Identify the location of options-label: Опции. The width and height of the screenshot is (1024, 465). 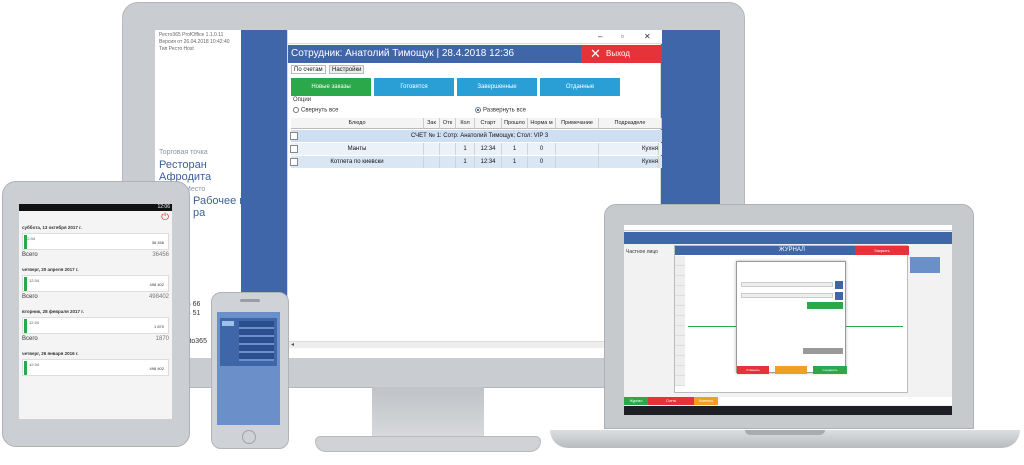
(302, 100).